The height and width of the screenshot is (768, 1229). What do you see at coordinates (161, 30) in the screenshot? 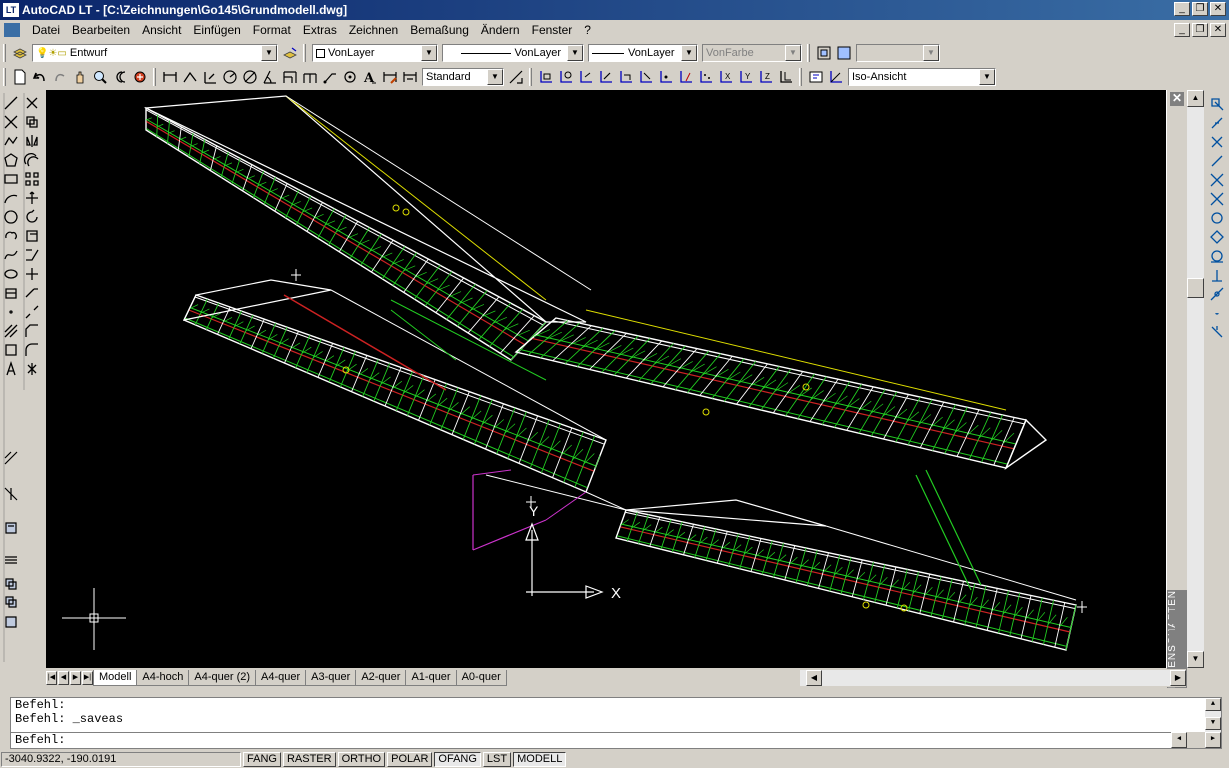
I see `menu-ansicht: Ansicht` at bounding box center [161, 30].